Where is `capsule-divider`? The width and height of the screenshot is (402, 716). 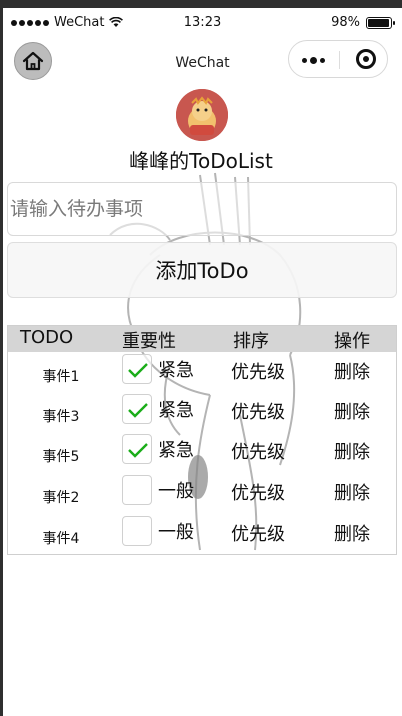
capsule-divider is located at coordinates (339, 60).